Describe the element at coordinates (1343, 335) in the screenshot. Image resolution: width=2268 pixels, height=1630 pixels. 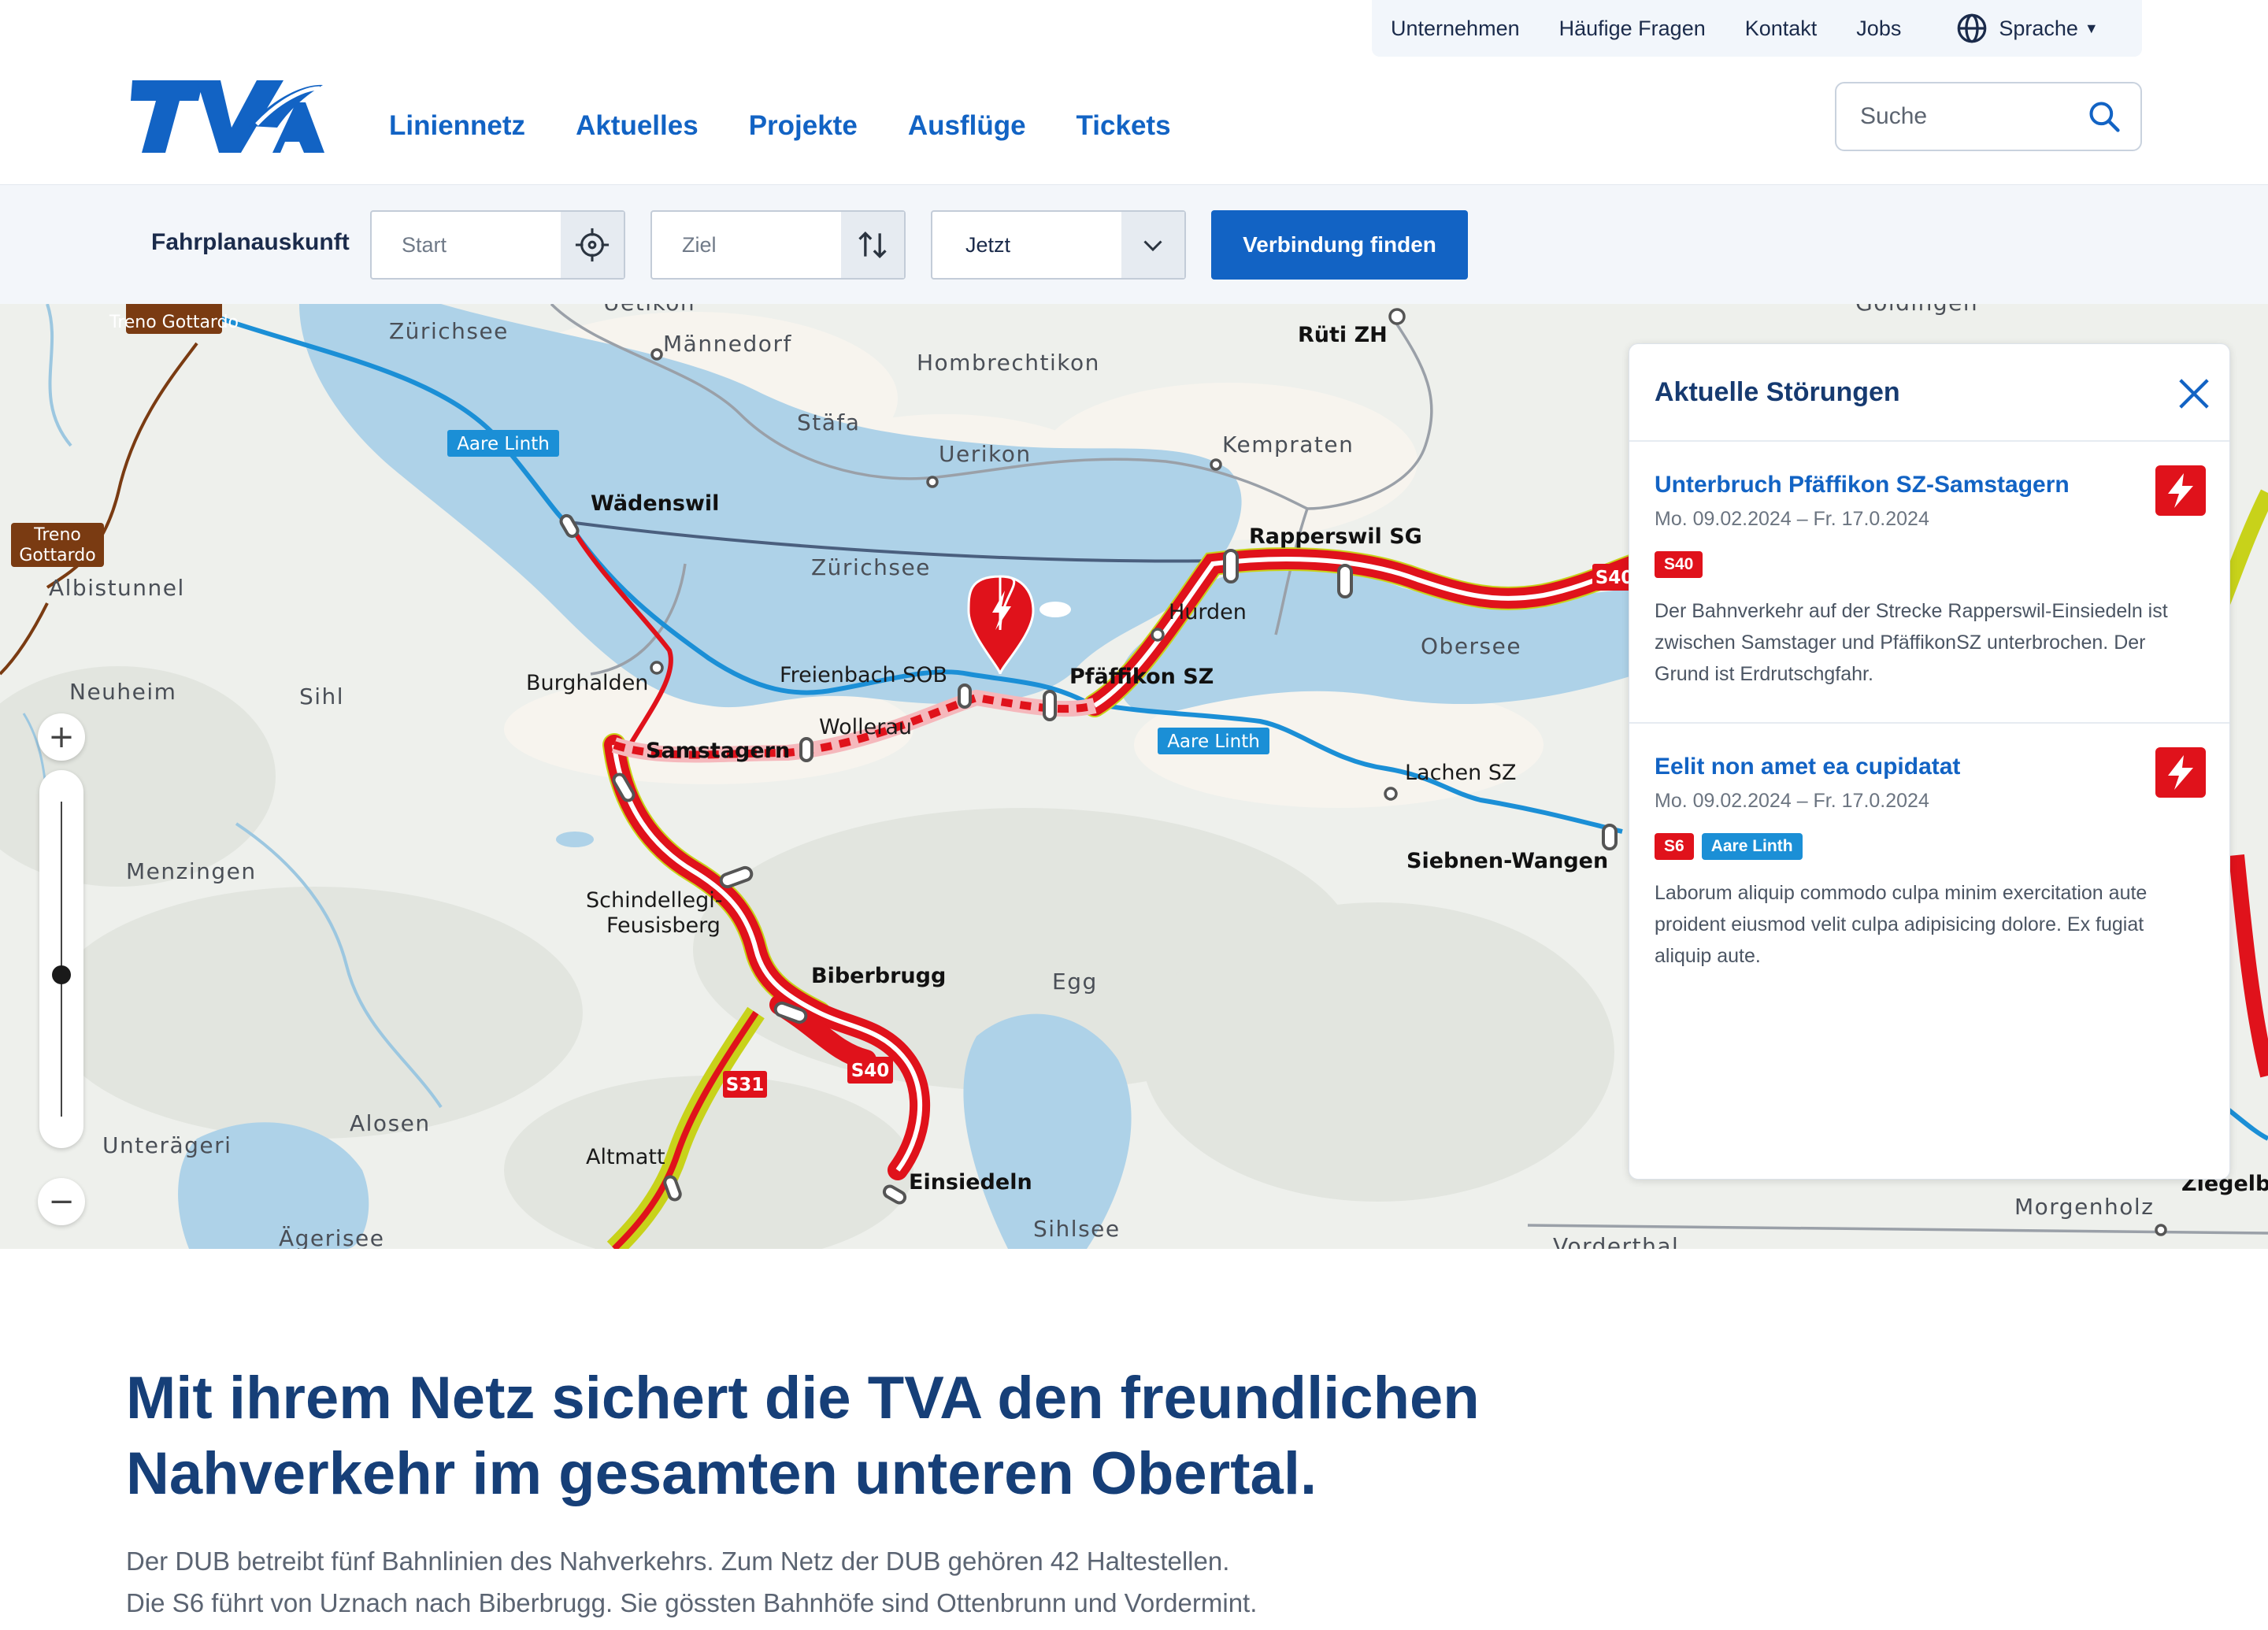
I see `station-ruti: Rüti ZH` at that location.